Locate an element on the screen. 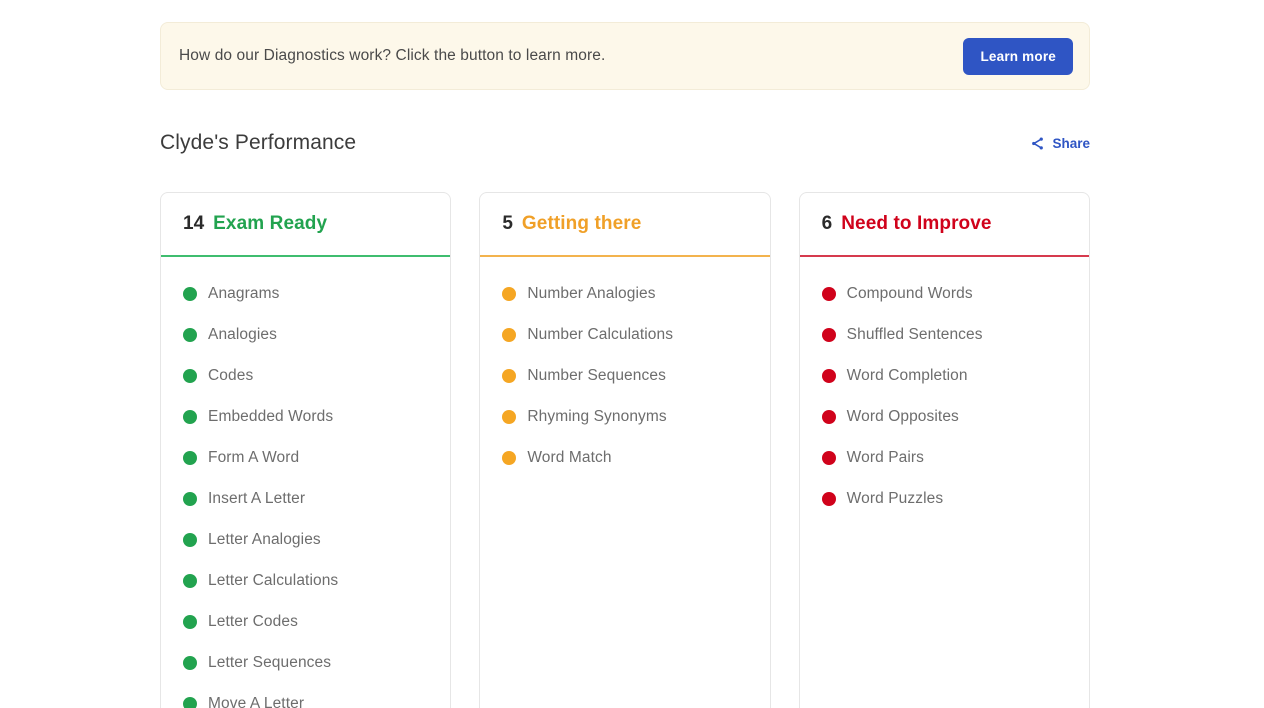  list-item-label: Form A Word is located at coordinates (254, 457).